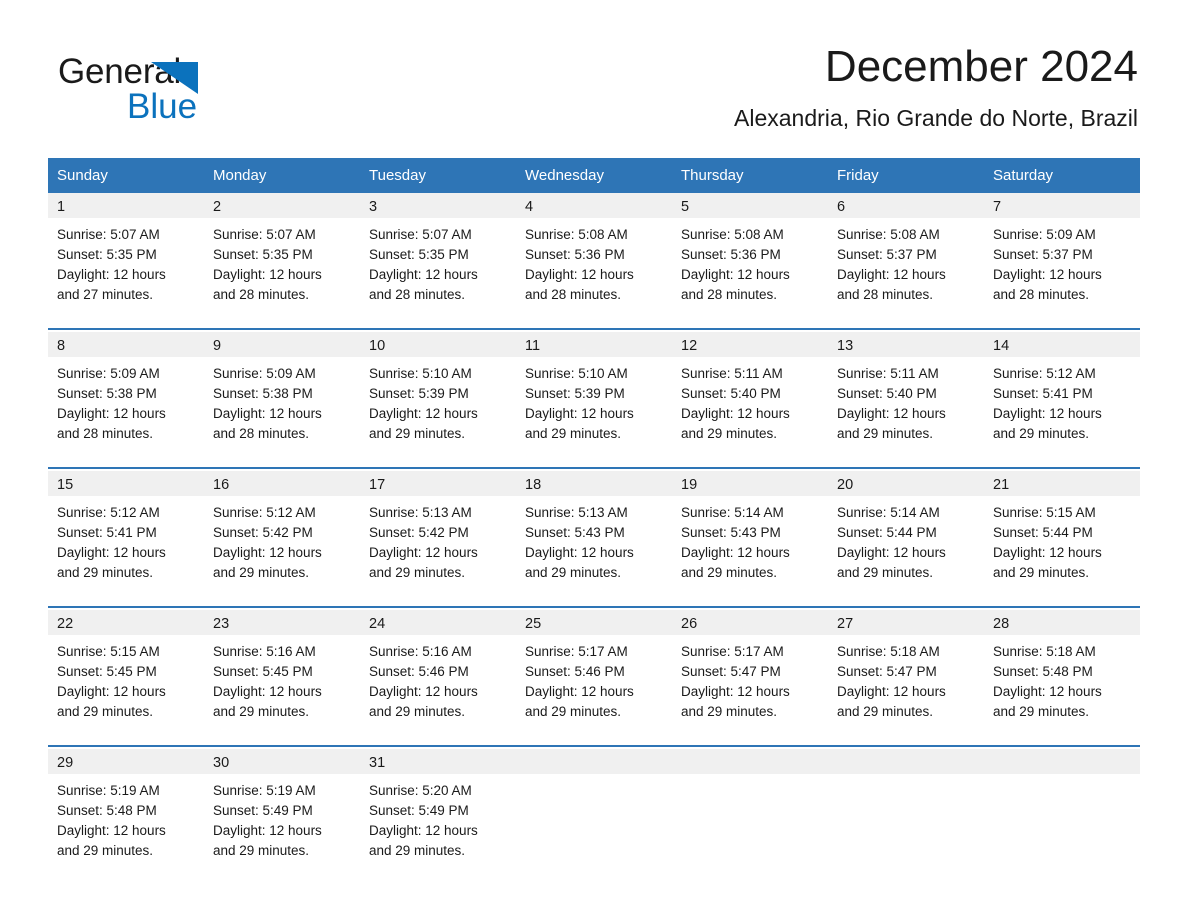  What do you see at coordinates (750, 814) in the screenshot?
I see `calendar-cell-empty` at bounding box center [750, 814].